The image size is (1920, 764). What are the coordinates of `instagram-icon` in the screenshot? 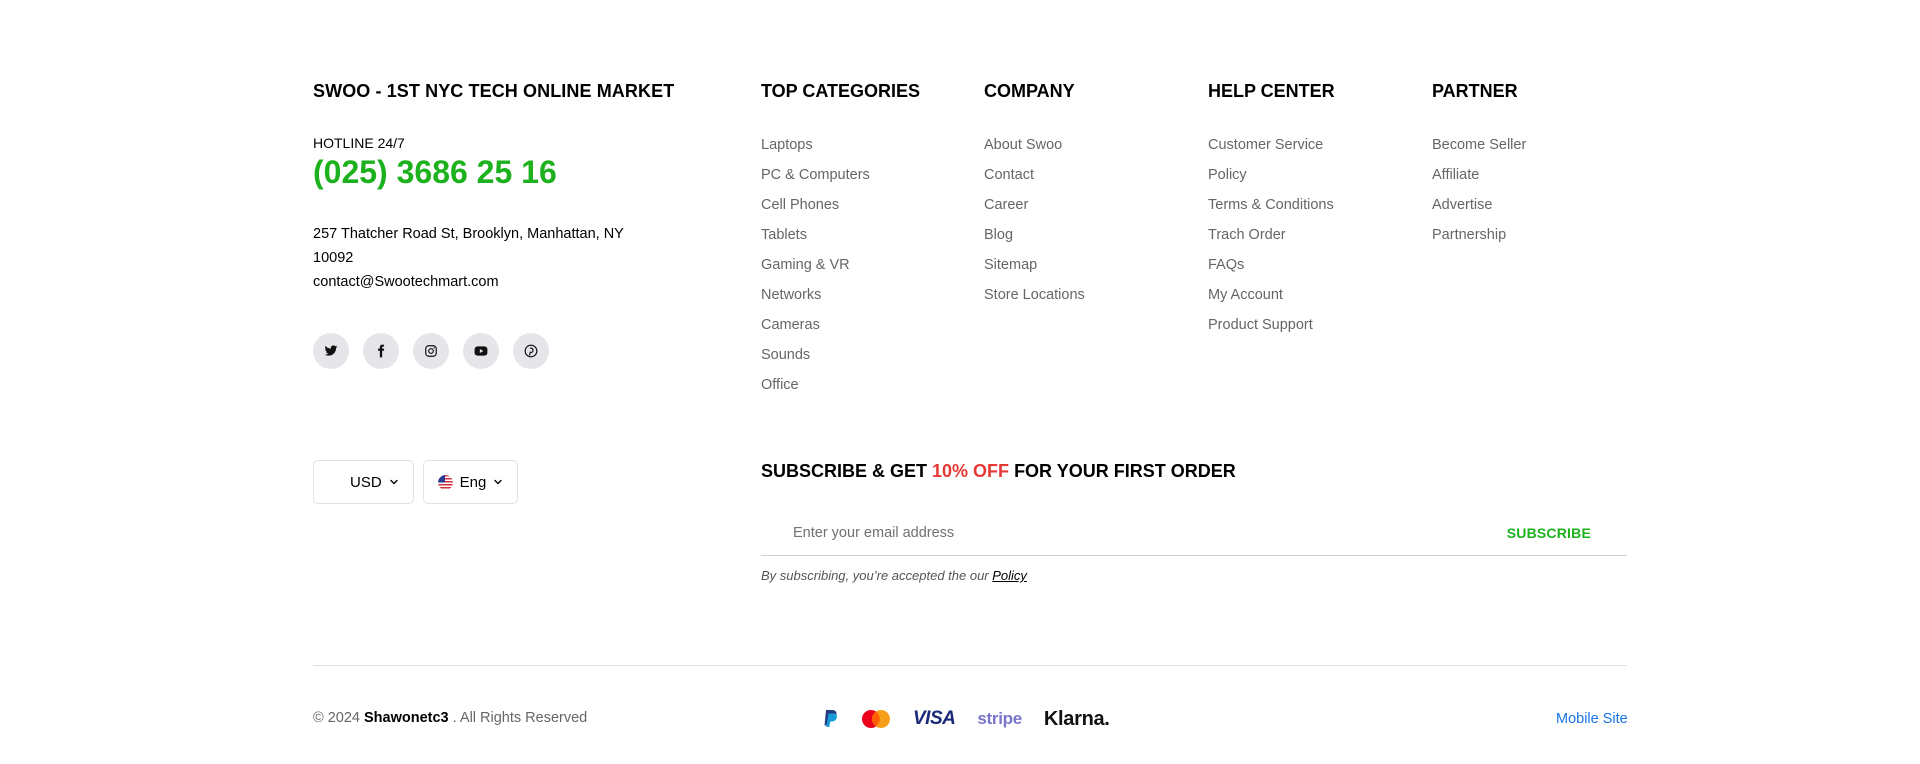 It's located at (431, 351).